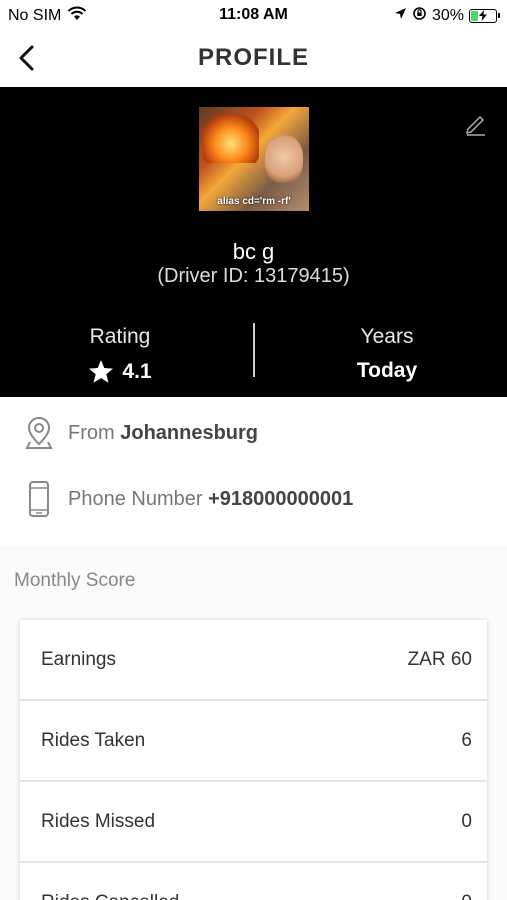 The image size is (507, 900). What do you see at coordinates (93, 740) in the screenshot?
I see `score-label: Rides Taken` at bounding box center [93, 740].